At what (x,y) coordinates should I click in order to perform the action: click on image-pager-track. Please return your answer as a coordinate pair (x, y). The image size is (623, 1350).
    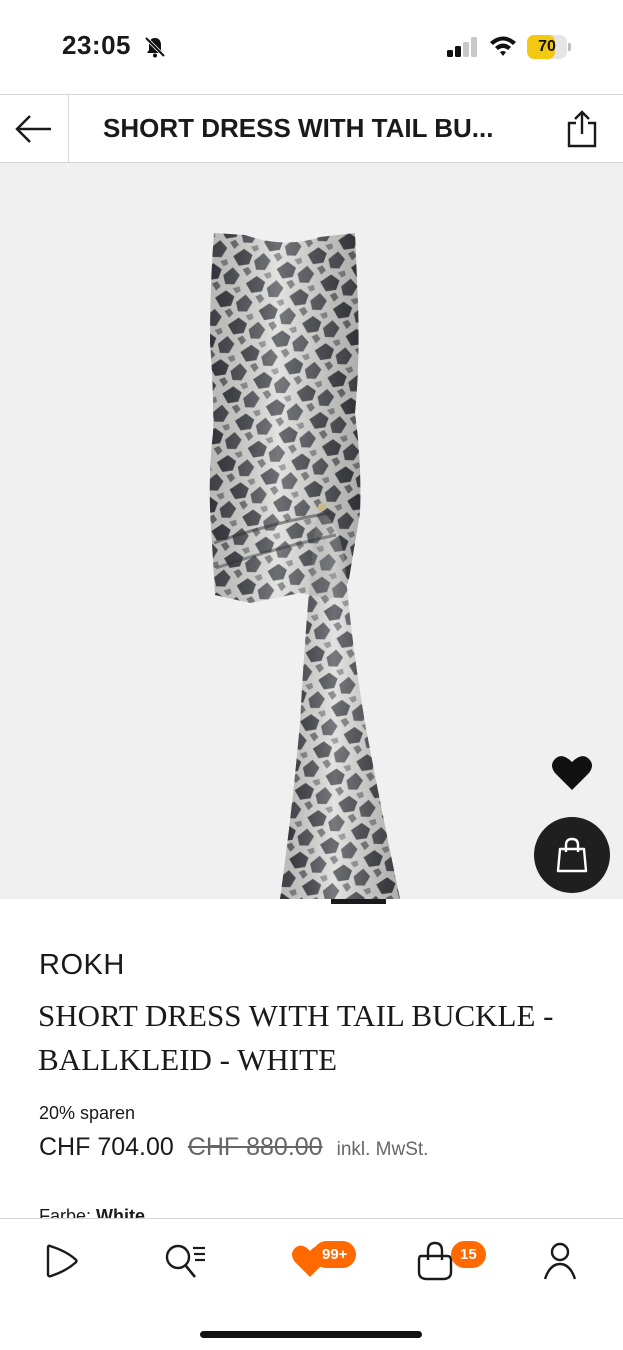
    Looking at the image, I should click on (311, 902).